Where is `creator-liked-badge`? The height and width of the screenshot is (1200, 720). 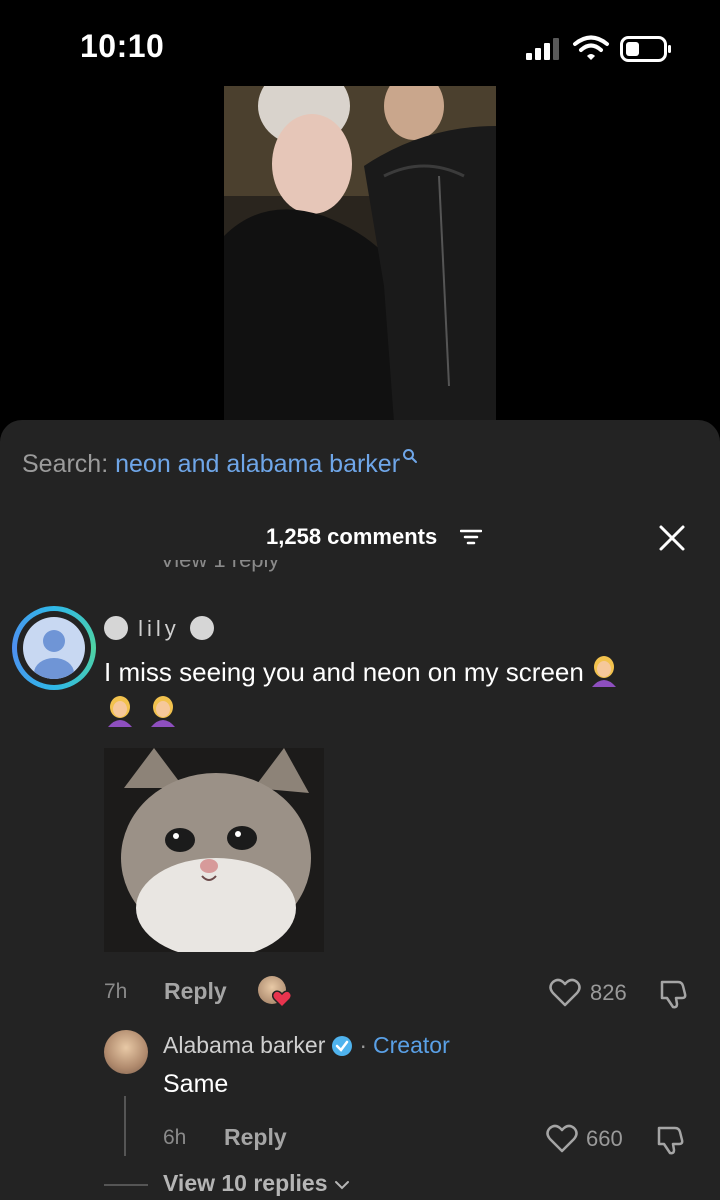
creator-liked-badge is located at coordinates (275, 992).